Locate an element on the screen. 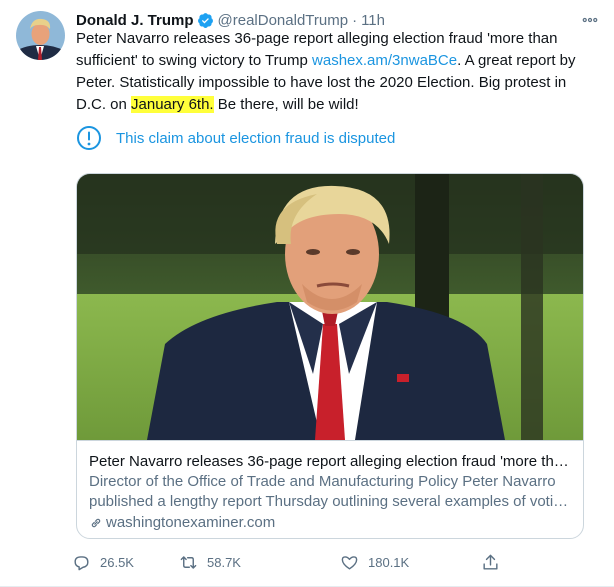  card-domain-text: washingtonexaminer.com is located at coordinates (191, 522).